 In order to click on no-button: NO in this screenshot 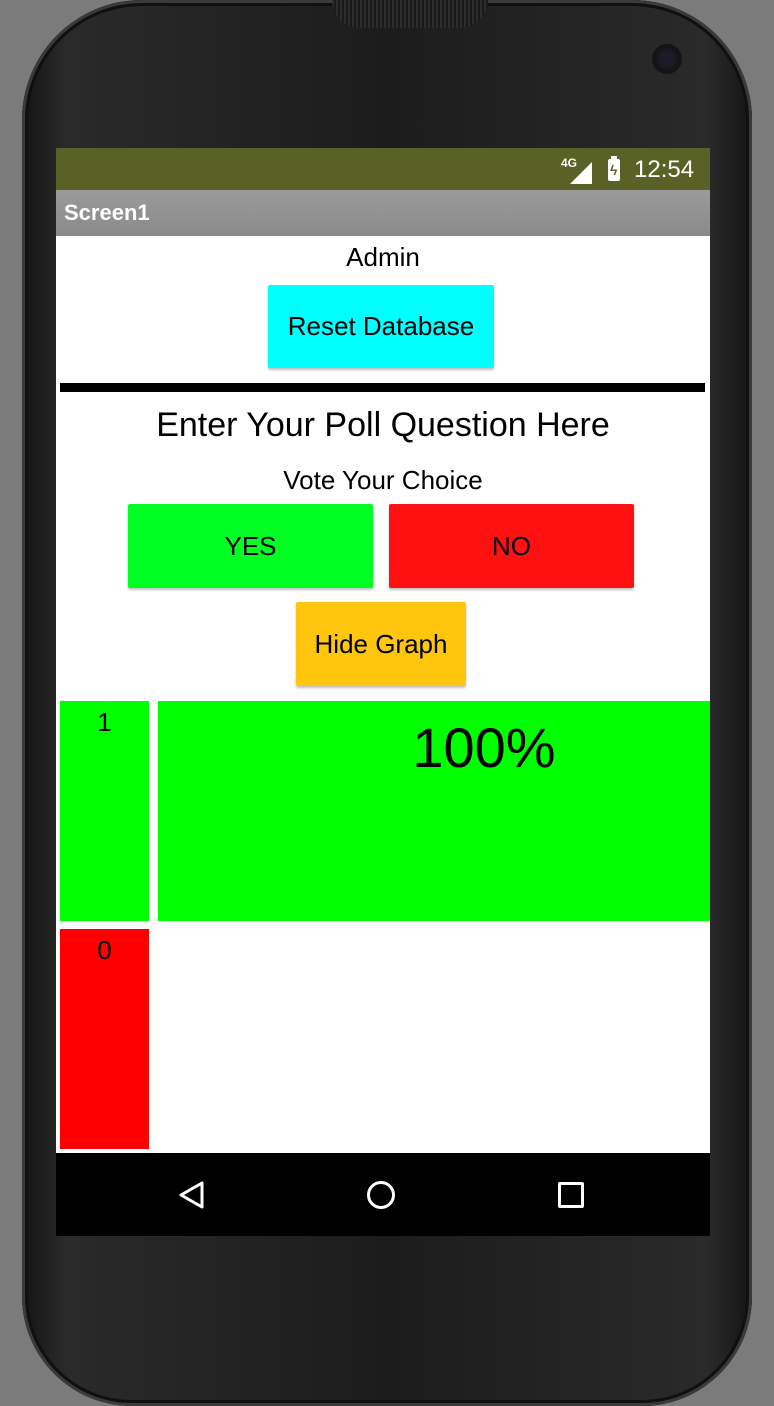, I will do `click(511, 546)`.